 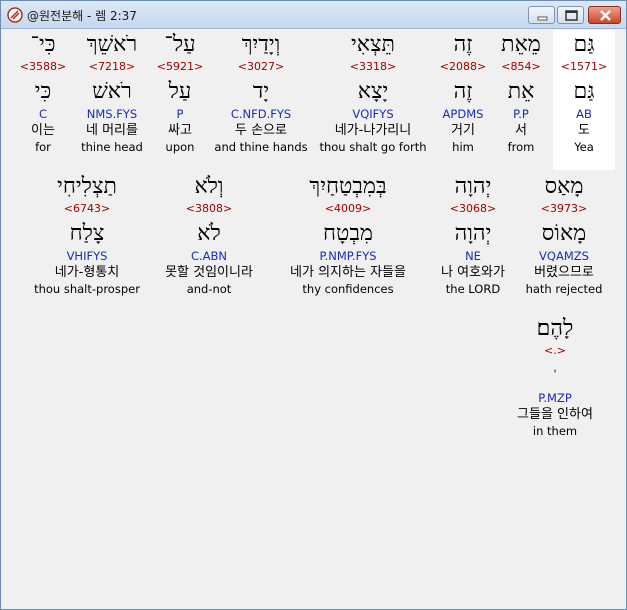 I want to click on hebrew-word: רֹאשֵׁךְ, so click(x=112, y=44).